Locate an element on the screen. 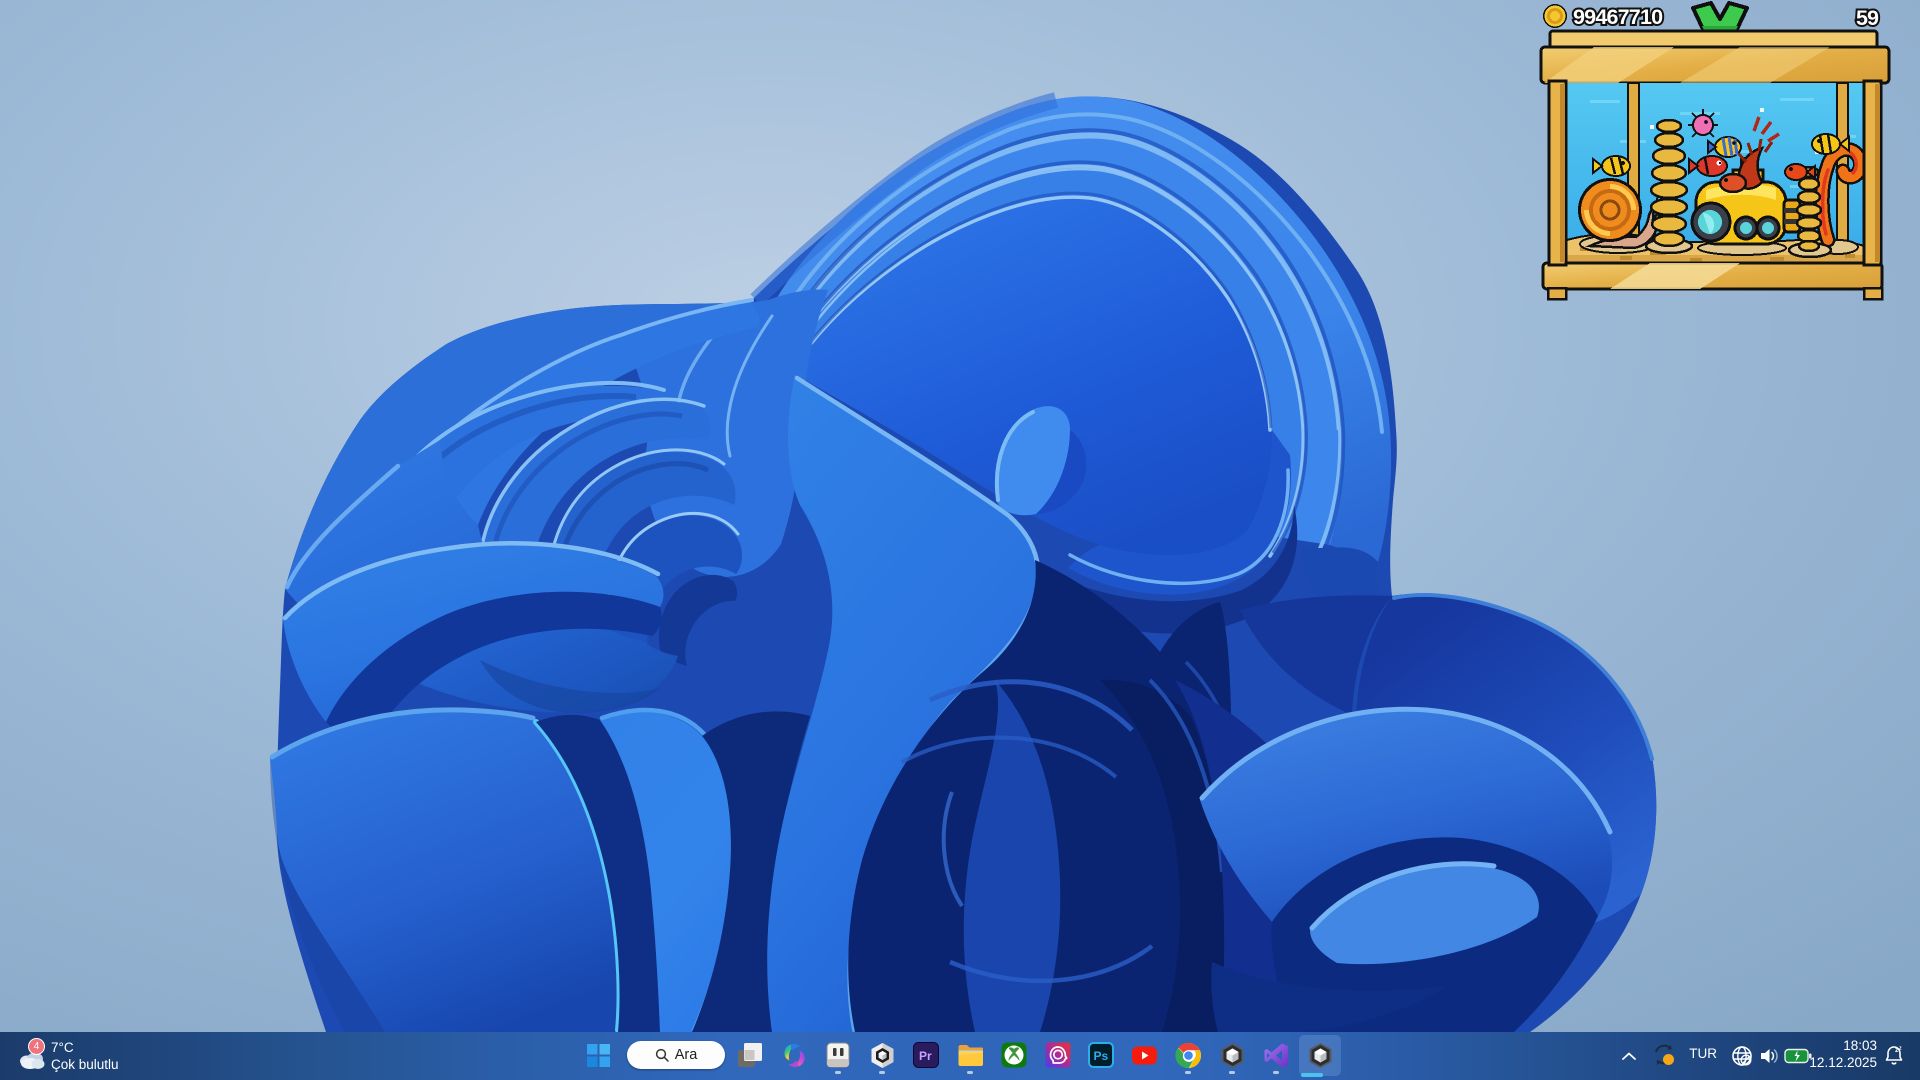  svg-text: z is located at coordinates (1900, 1049).